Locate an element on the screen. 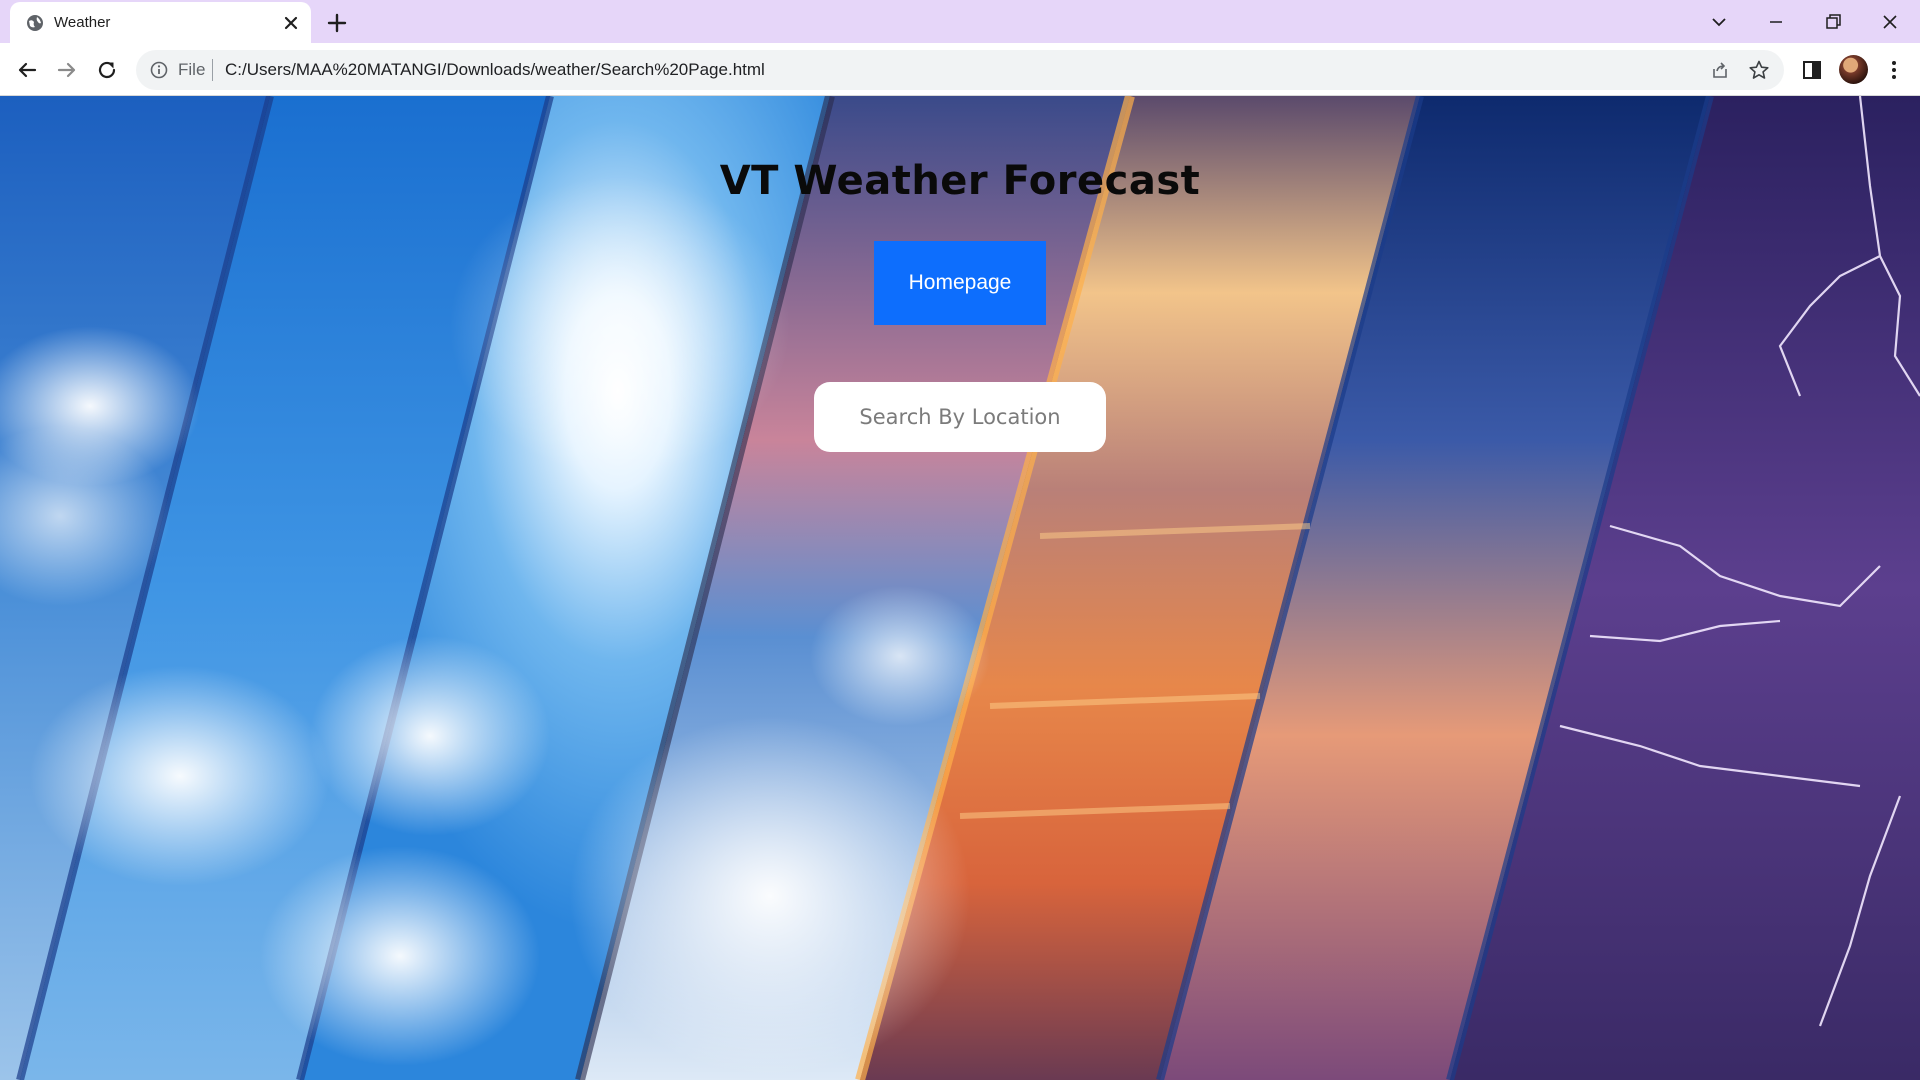  close-window-icon is located at coordinates (1890, 22).